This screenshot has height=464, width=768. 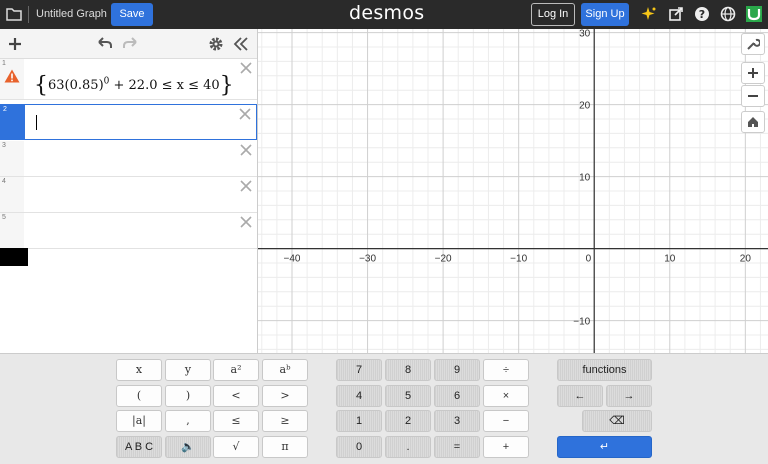 I want to click on x-tick-label: 20, so click(x=746, y=259).